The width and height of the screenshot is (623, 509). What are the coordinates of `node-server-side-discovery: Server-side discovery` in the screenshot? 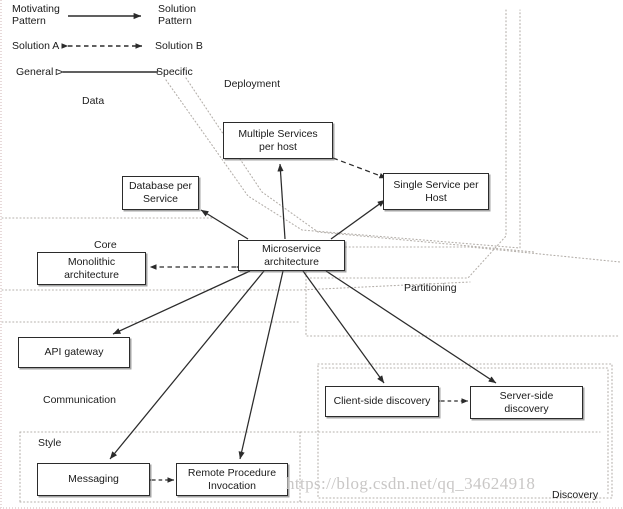 It's located at (526, 402).